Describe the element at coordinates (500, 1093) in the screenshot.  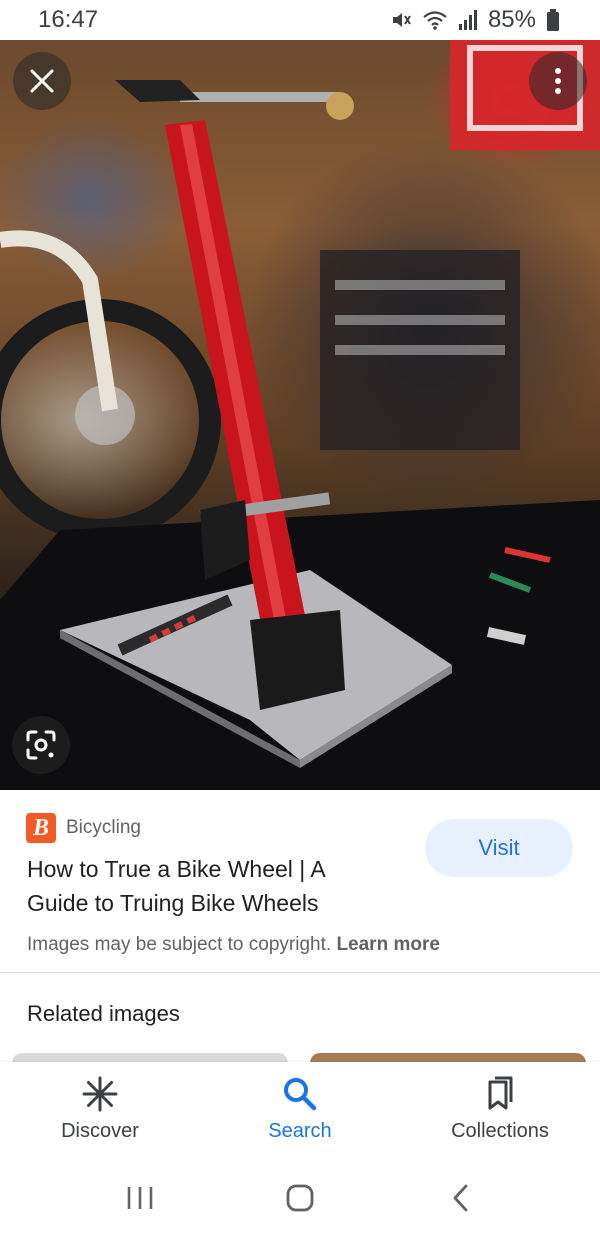
I see `collections-icon` at that location.